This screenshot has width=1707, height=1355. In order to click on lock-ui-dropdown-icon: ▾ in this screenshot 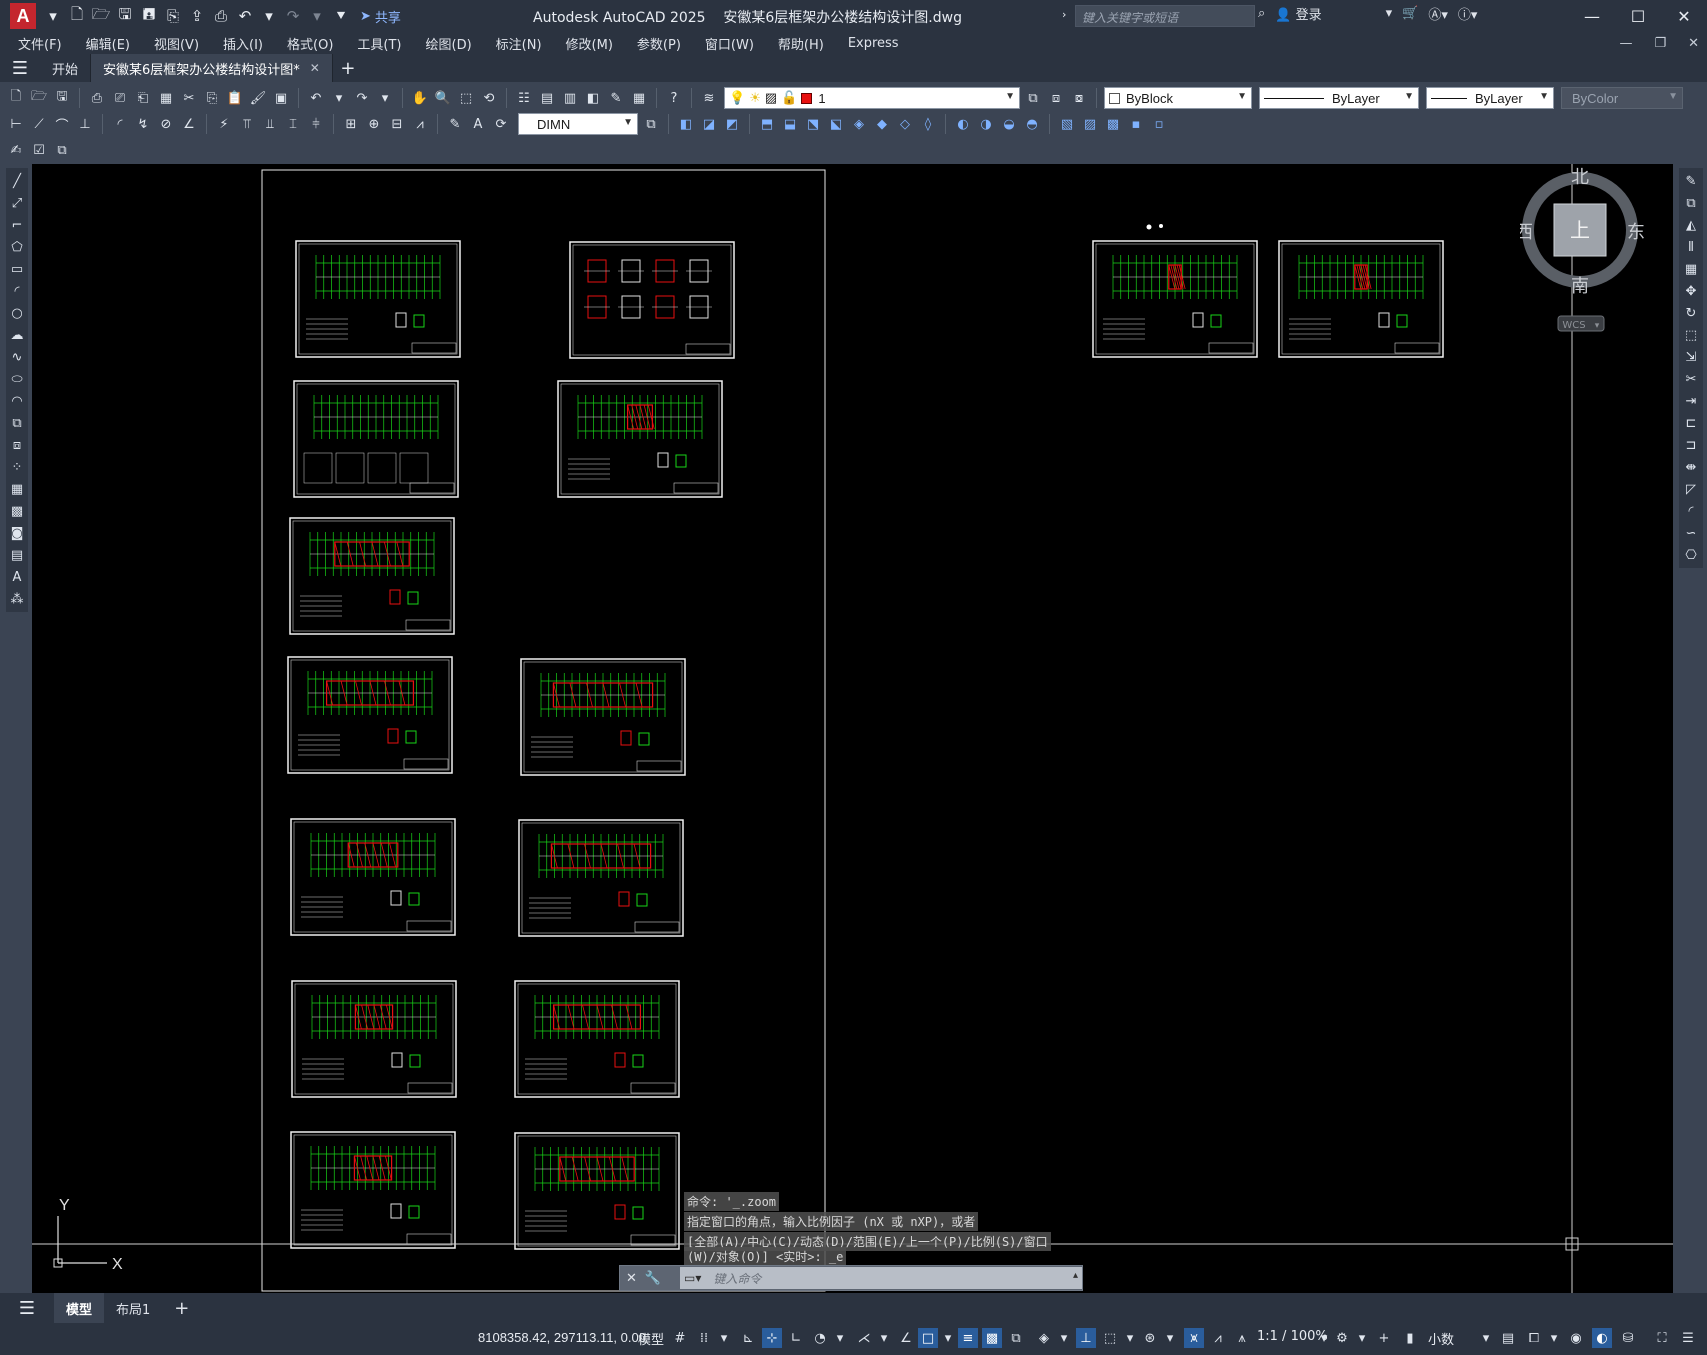, I will do `click(1554, 1338)`.